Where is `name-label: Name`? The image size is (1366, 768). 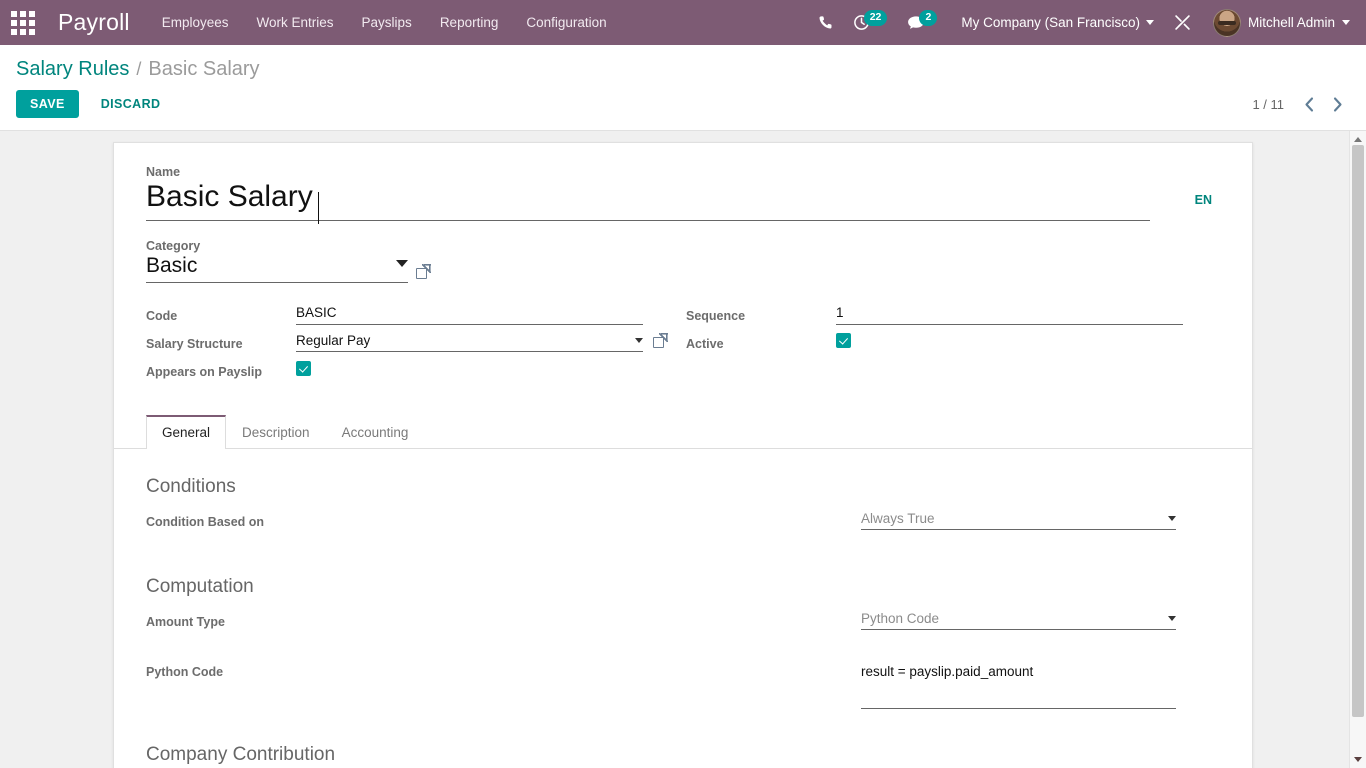
name-label: Name is located at coordinates (163, 172).